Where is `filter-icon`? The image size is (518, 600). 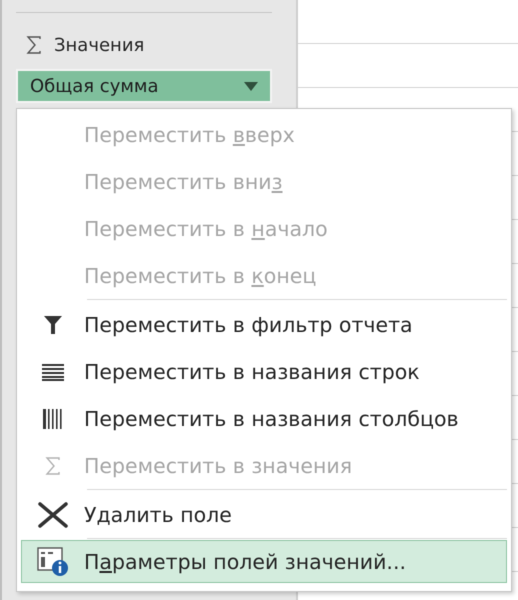
filter-icon is located at coordinates (53, 324).